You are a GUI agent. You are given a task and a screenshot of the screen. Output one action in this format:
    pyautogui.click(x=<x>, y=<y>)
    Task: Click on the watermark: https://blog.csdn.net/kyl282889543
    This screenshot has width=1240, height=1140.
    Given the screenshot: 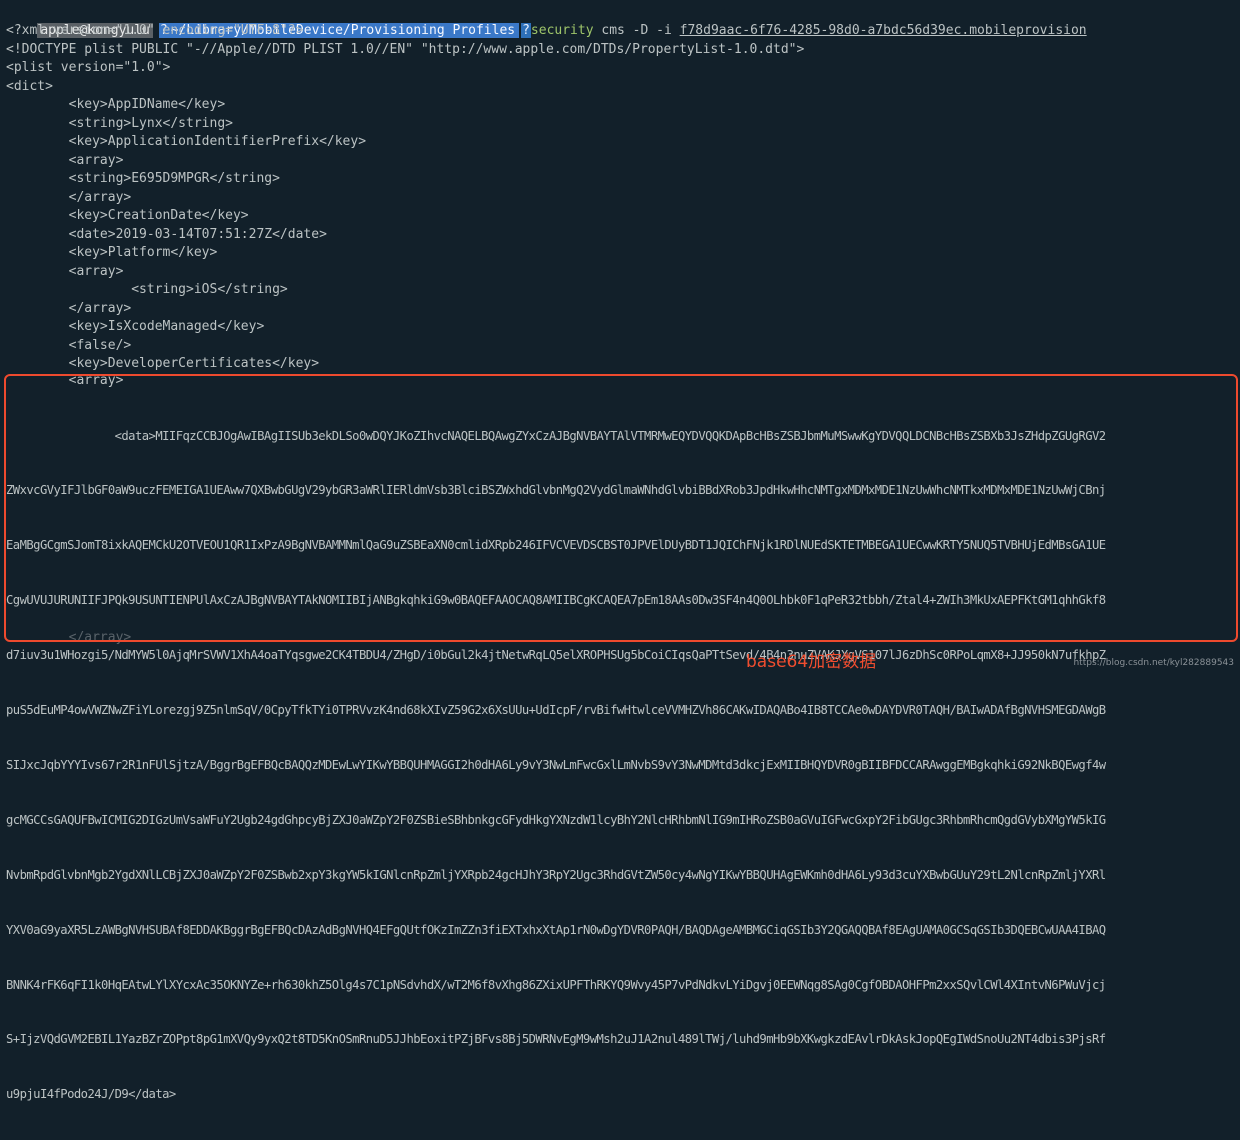 What is the action you would take?
    pyautogui.click(x=1153, y=663)
    